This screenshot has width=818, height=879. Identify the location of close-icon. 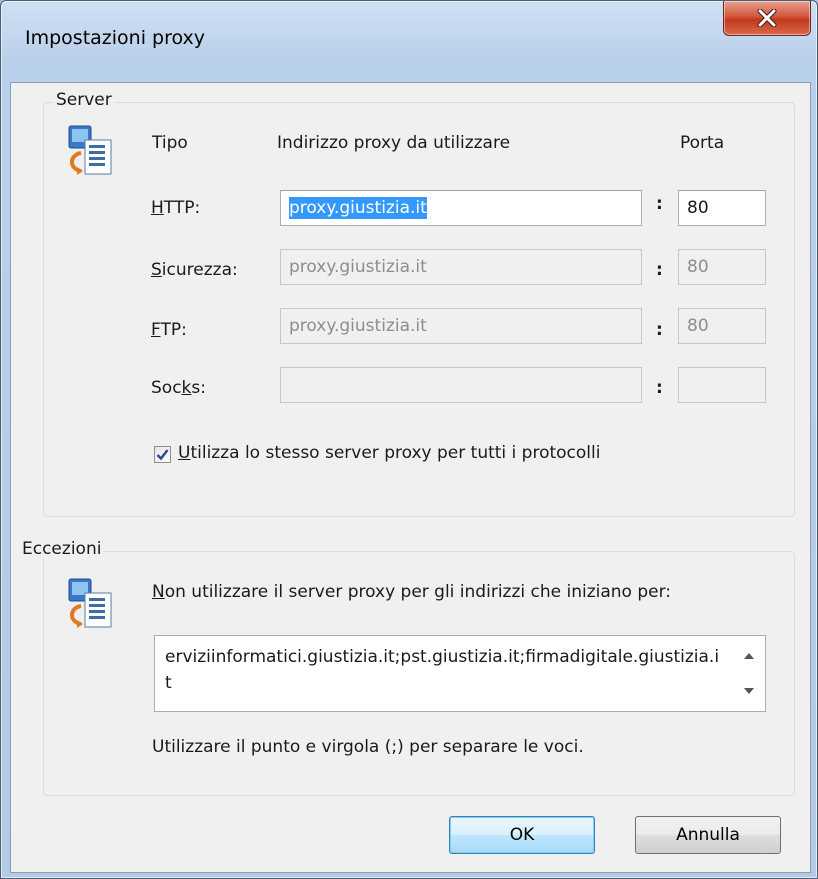
(767, 18).